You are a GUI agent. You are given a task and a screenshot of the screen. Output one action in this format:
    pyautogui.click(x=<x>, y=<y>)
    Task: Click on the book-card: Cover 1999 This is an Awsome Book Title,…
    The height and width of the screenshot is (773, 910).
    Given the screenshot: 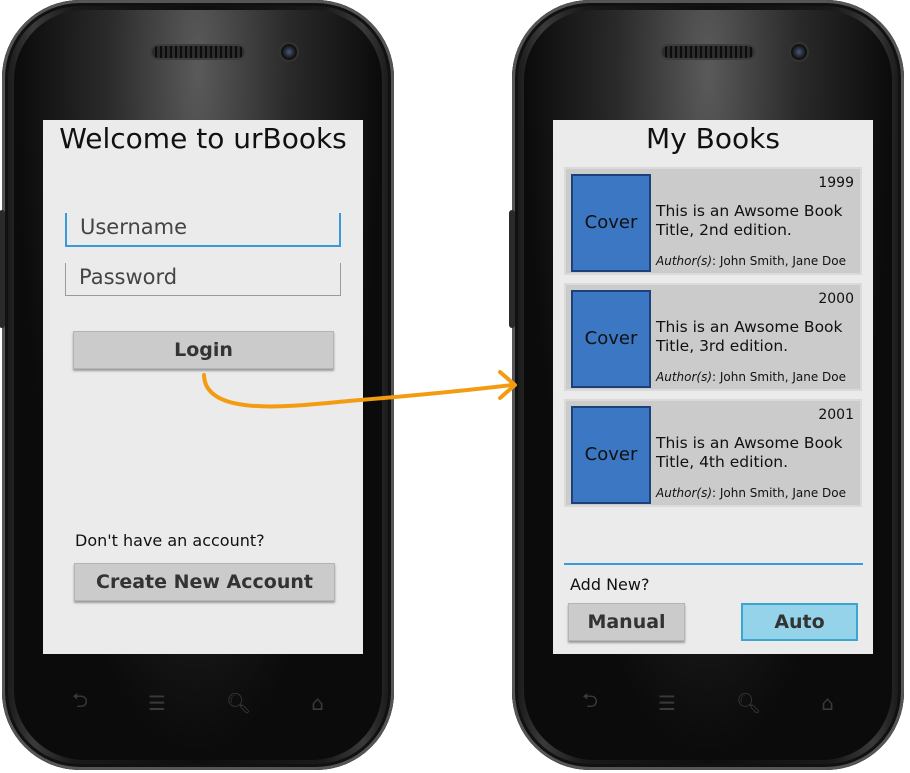 What is the action you would take?
    pyautogui.click(x=713, y=221)
    